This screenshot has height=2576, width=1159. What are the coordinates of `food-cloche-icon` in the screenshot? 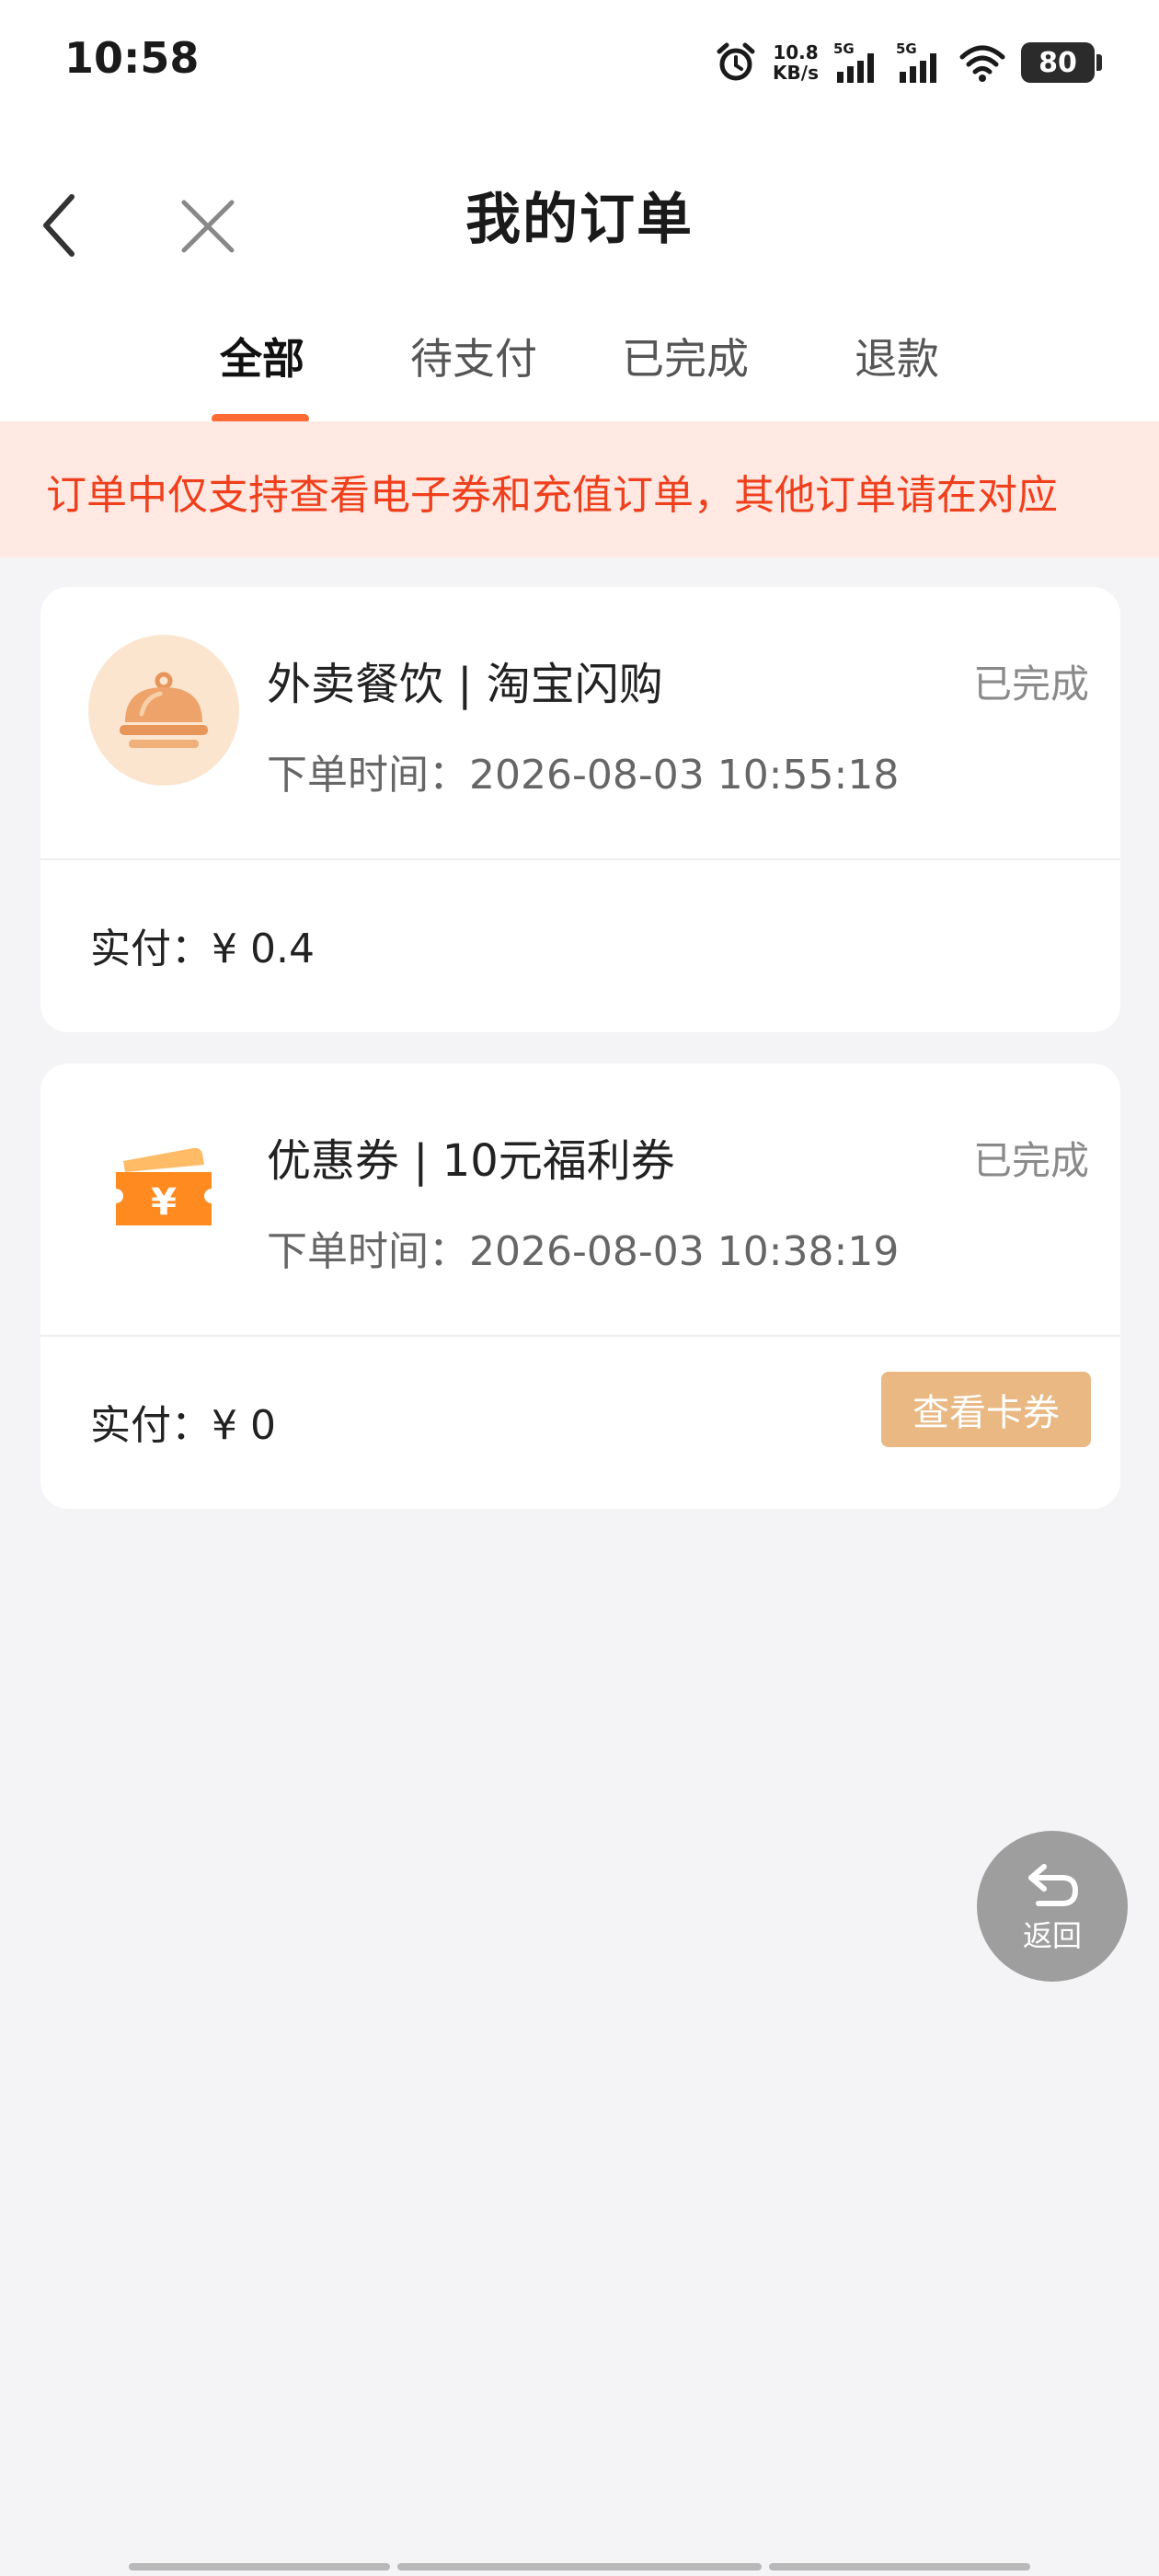 It's located at (163, 710).